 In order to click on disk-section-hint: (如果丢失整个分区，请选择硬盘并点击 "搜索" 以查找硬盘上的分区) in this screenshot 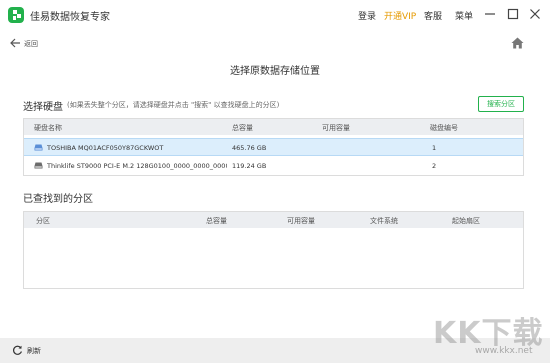, I will do `click(173, 105)`.